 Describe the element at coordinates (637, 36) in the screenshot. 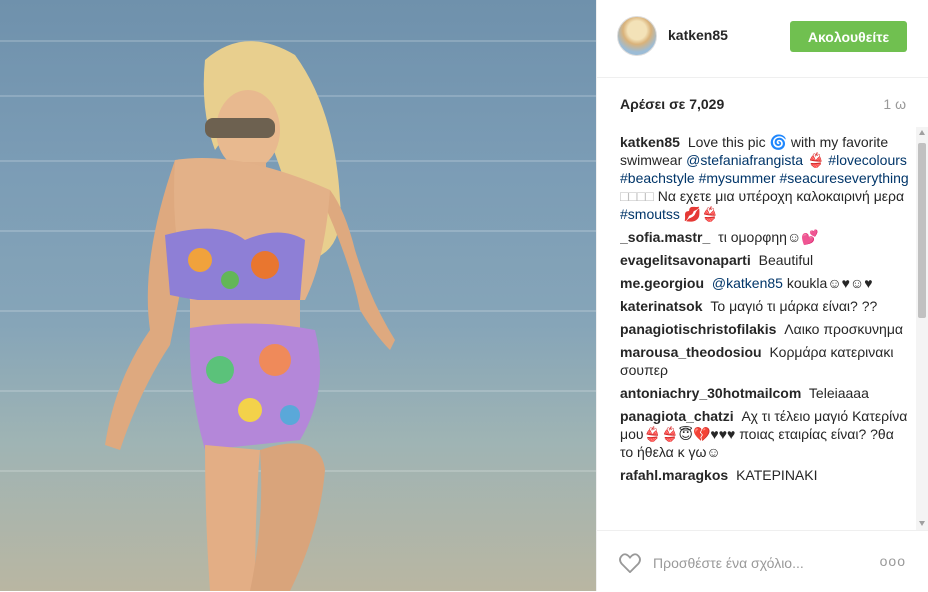

I see `avatar` at that location.